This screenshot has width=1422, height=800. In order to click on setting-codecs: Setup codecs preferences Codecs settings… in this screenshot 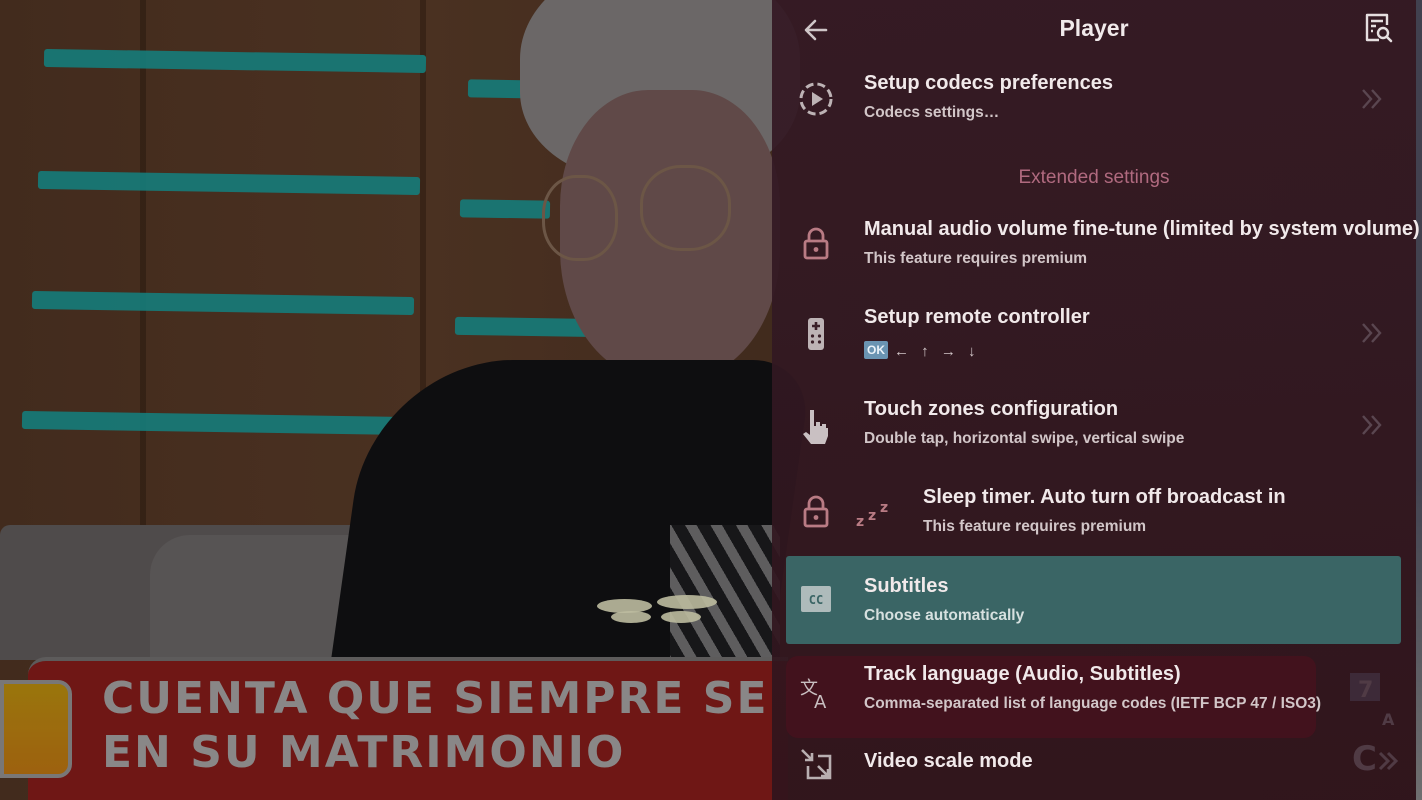, I will do `click(1093, 100)`.